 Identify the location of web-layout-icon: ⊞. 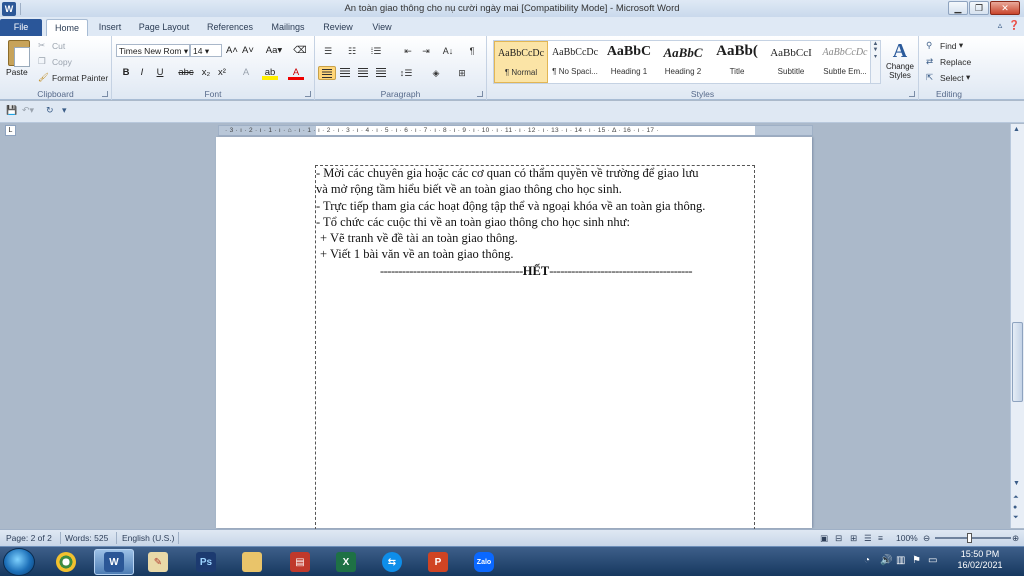
(853, 538).